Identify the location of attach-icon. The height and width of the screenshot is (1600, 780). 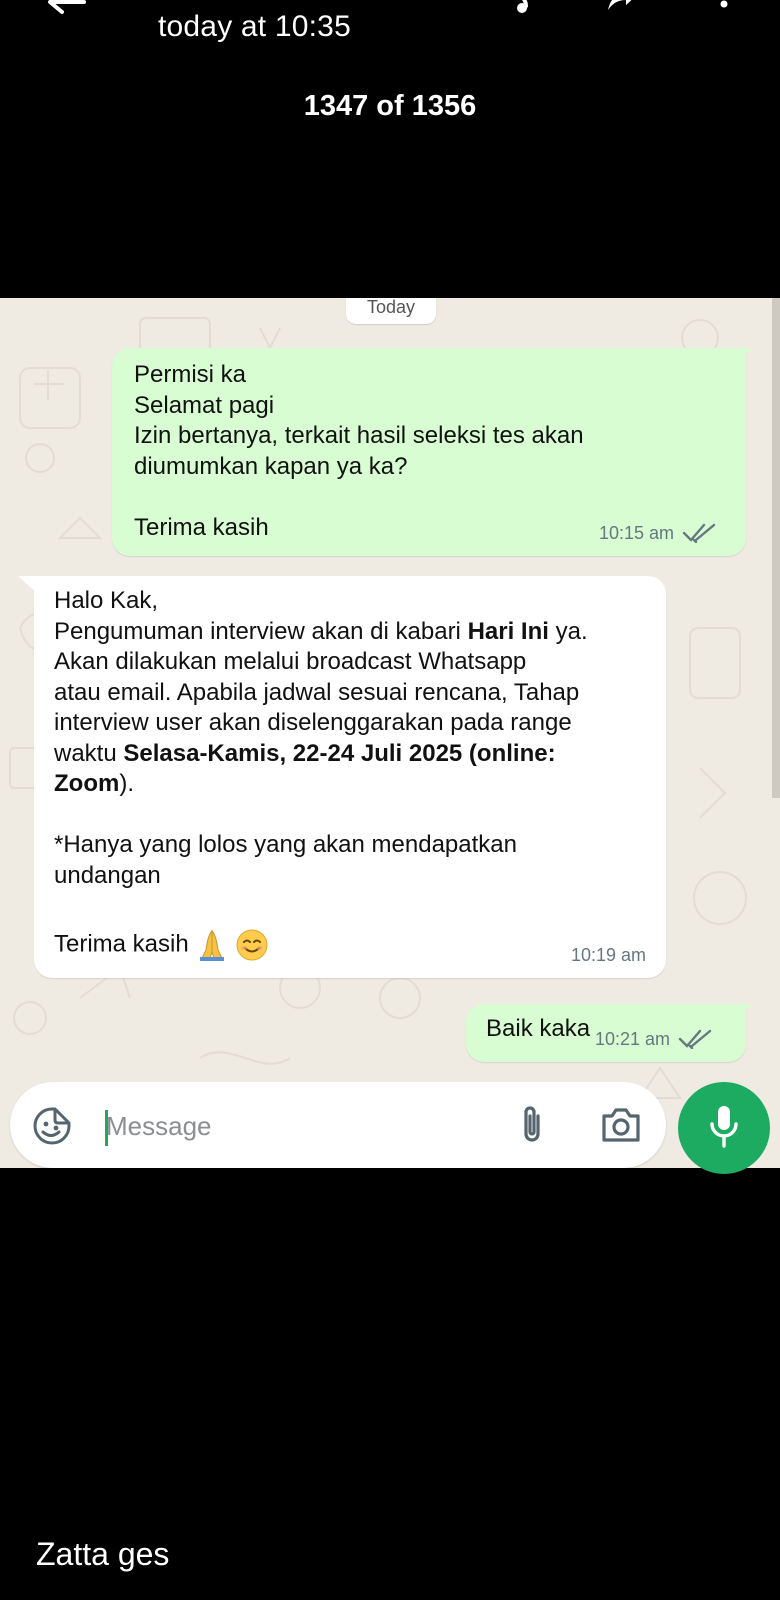
(532, 1125).